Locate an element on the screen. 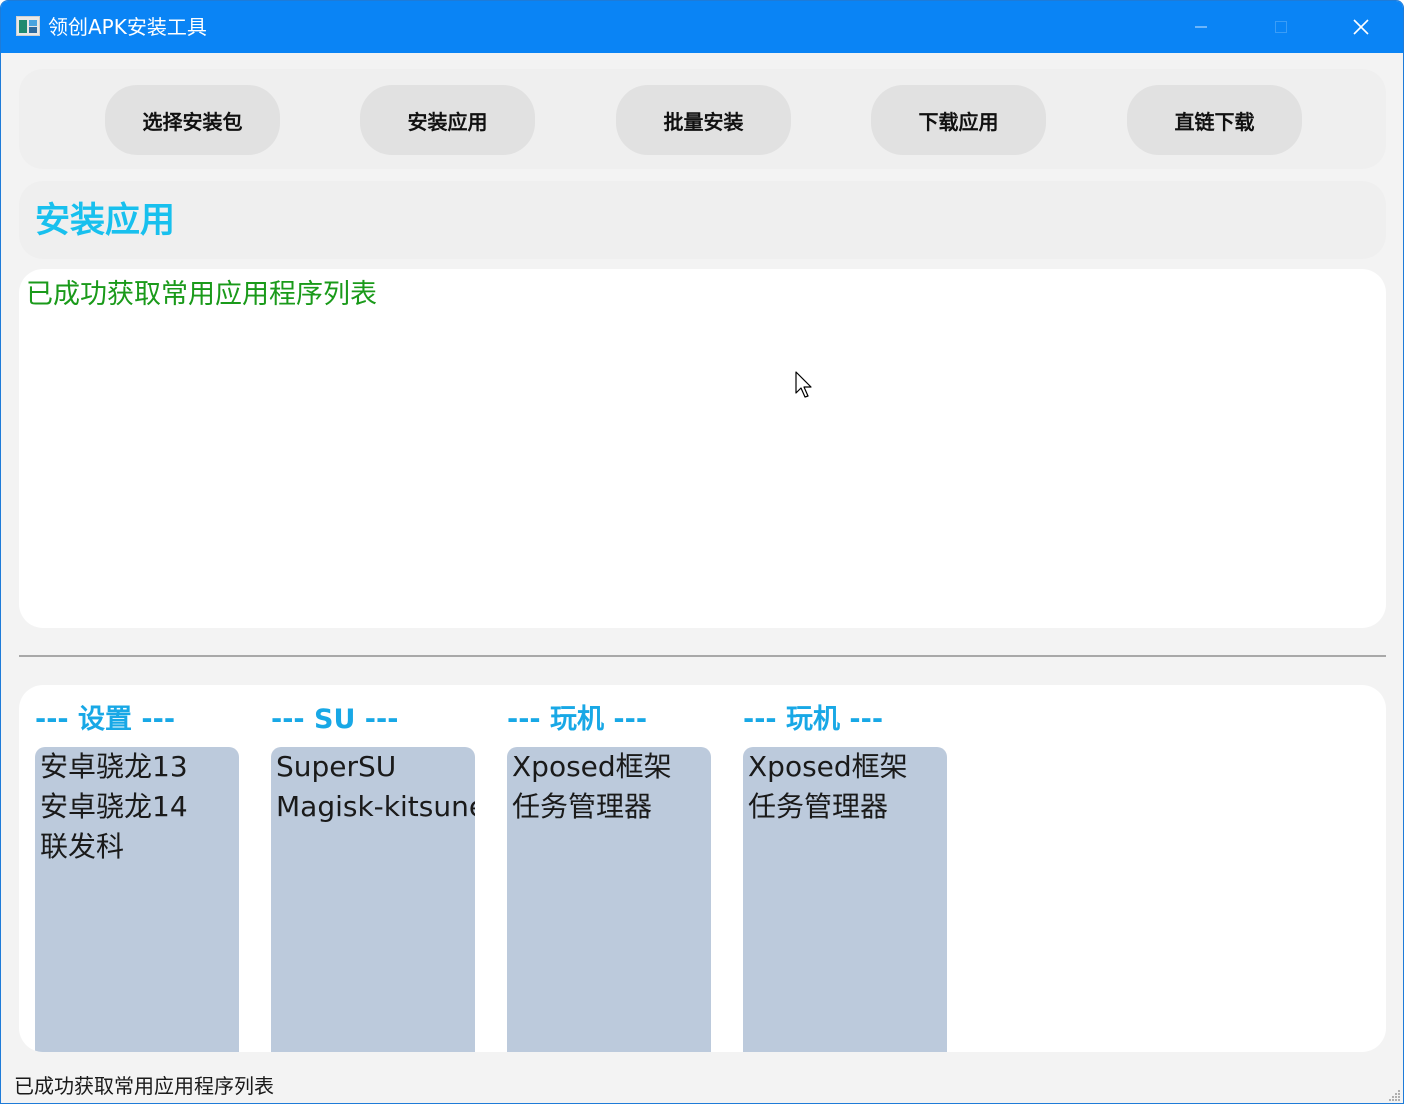 The width and height of the screenshot is (1404, 1104). window-title: 领创APK安装工具 is located at coordinates (127, 27).